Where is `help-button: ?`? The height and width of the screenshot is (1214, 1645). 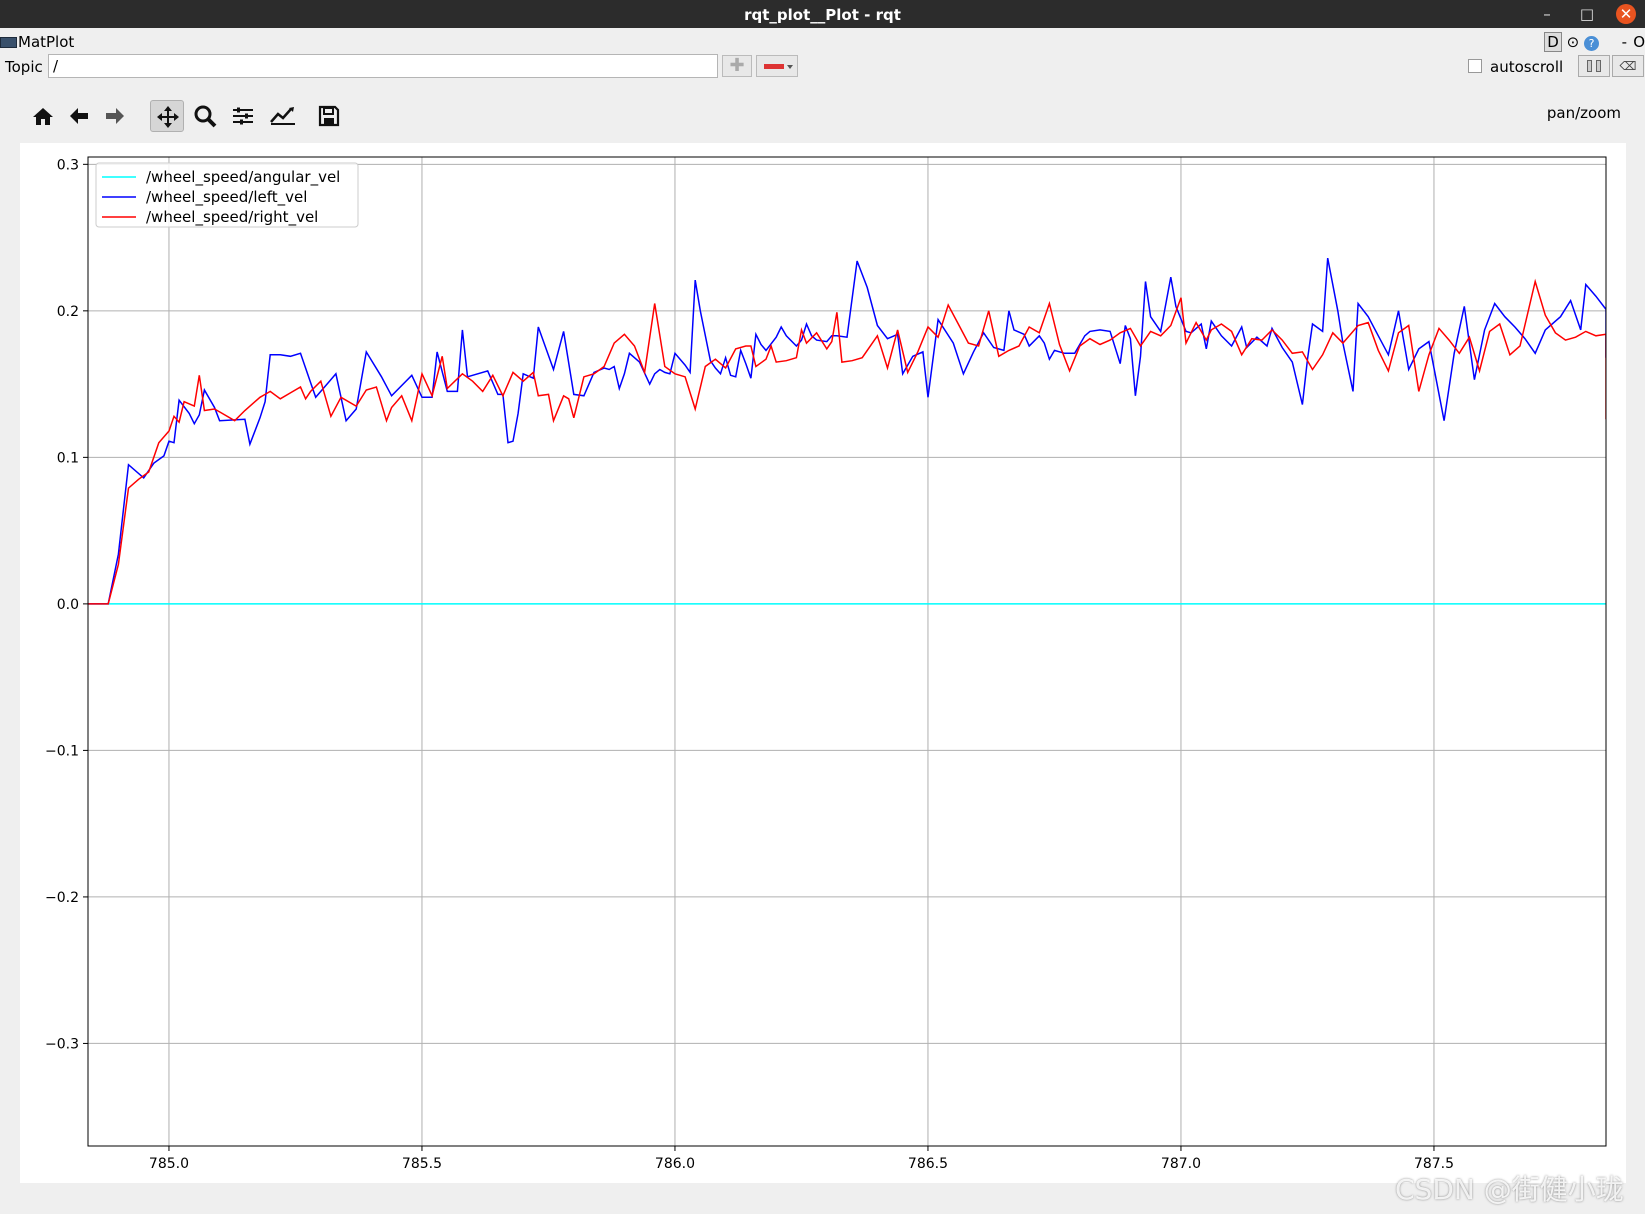 help-button: ? is located at coordinates (1591, 43).